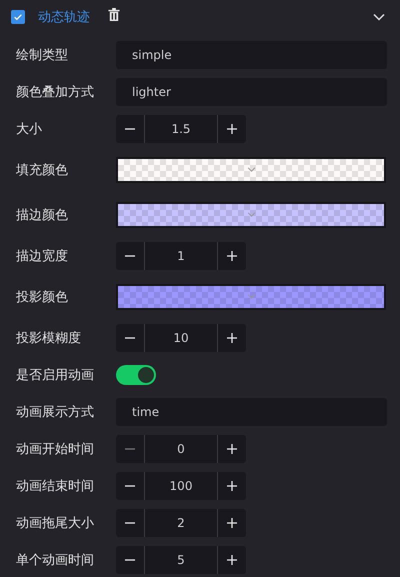 Image resolution: width=400 pixels, height=577 pixels. Describe the element at coordinates (114, 14) in the screenshot. I see `trash-icon` at that location.